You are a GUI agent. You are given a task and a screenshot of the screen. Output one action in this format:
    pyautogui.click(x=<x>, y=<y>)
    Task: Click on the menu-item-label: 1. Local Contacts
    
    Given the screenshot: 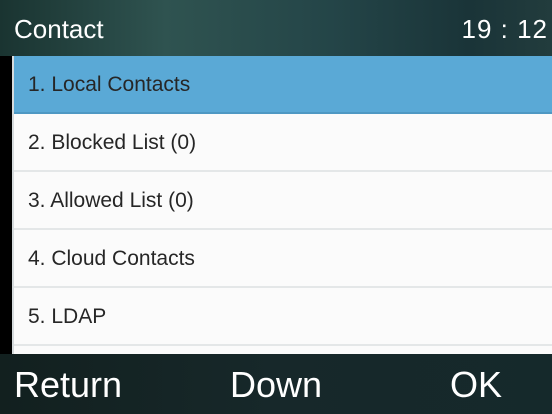 What is the action you would take?
    pyautogui.click(x=109, y=84)
    